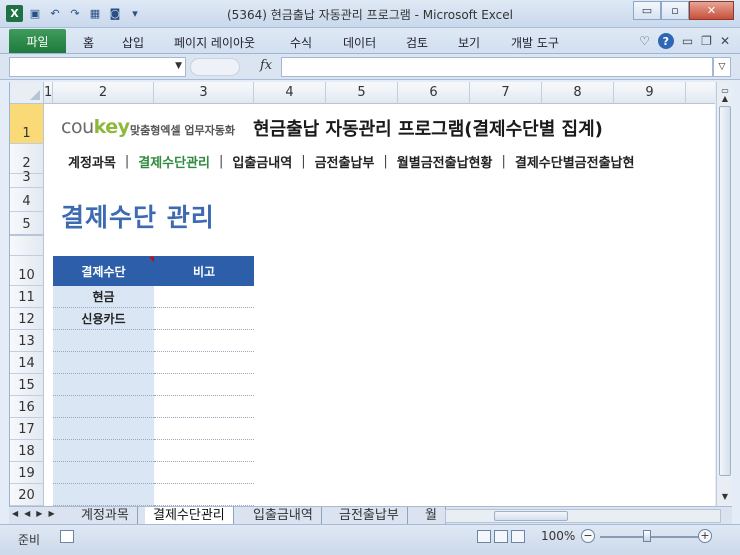  I want to click on table-header-method: 결제수단, so click(103, 271).